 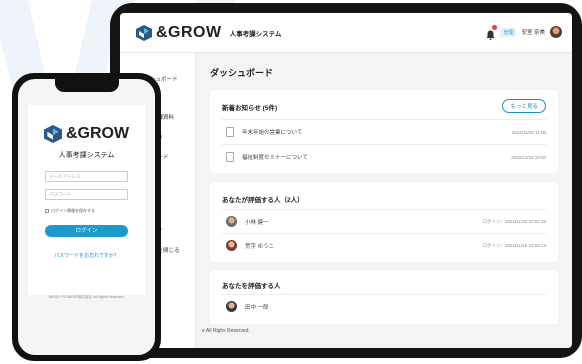 I want to click on news-title: 新着お知らせ (5件), so click(x=250, y=108).